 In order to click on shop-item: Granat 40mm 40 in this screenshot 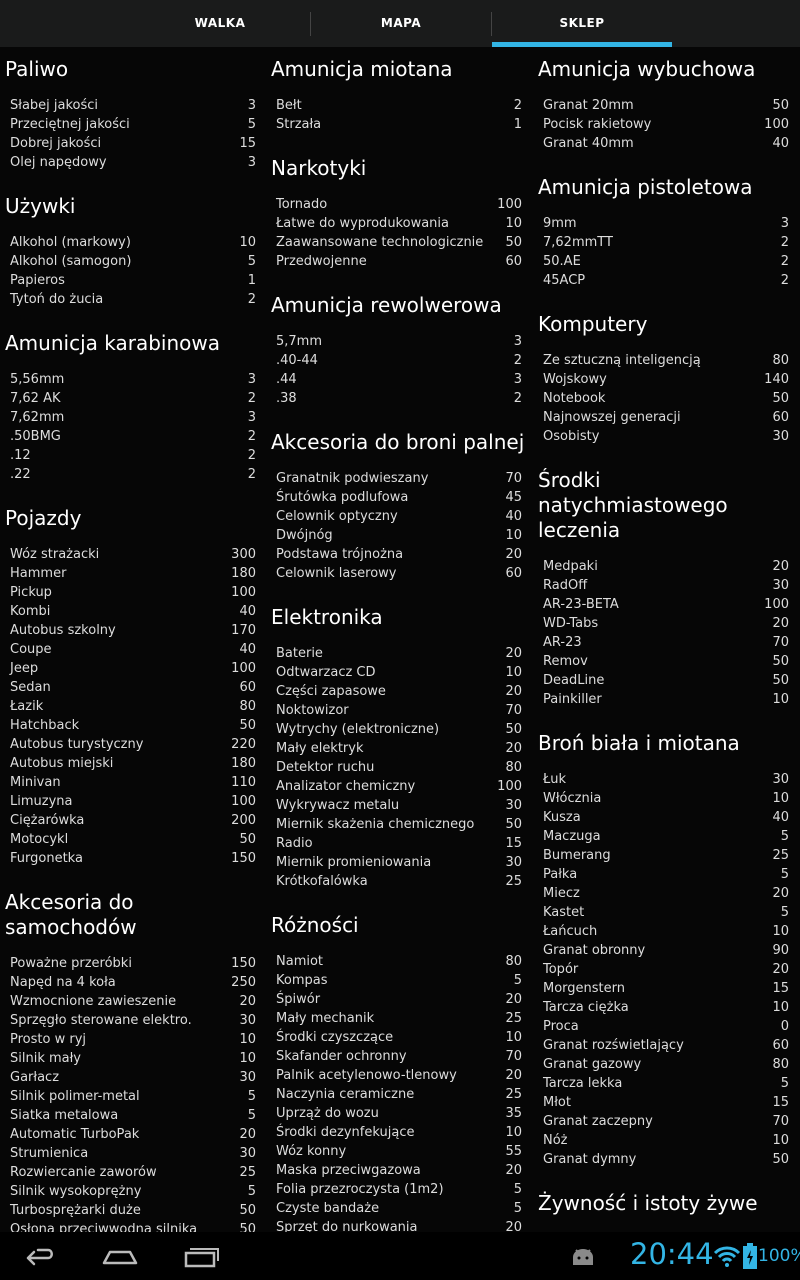, I will do `click(666, 143)`.